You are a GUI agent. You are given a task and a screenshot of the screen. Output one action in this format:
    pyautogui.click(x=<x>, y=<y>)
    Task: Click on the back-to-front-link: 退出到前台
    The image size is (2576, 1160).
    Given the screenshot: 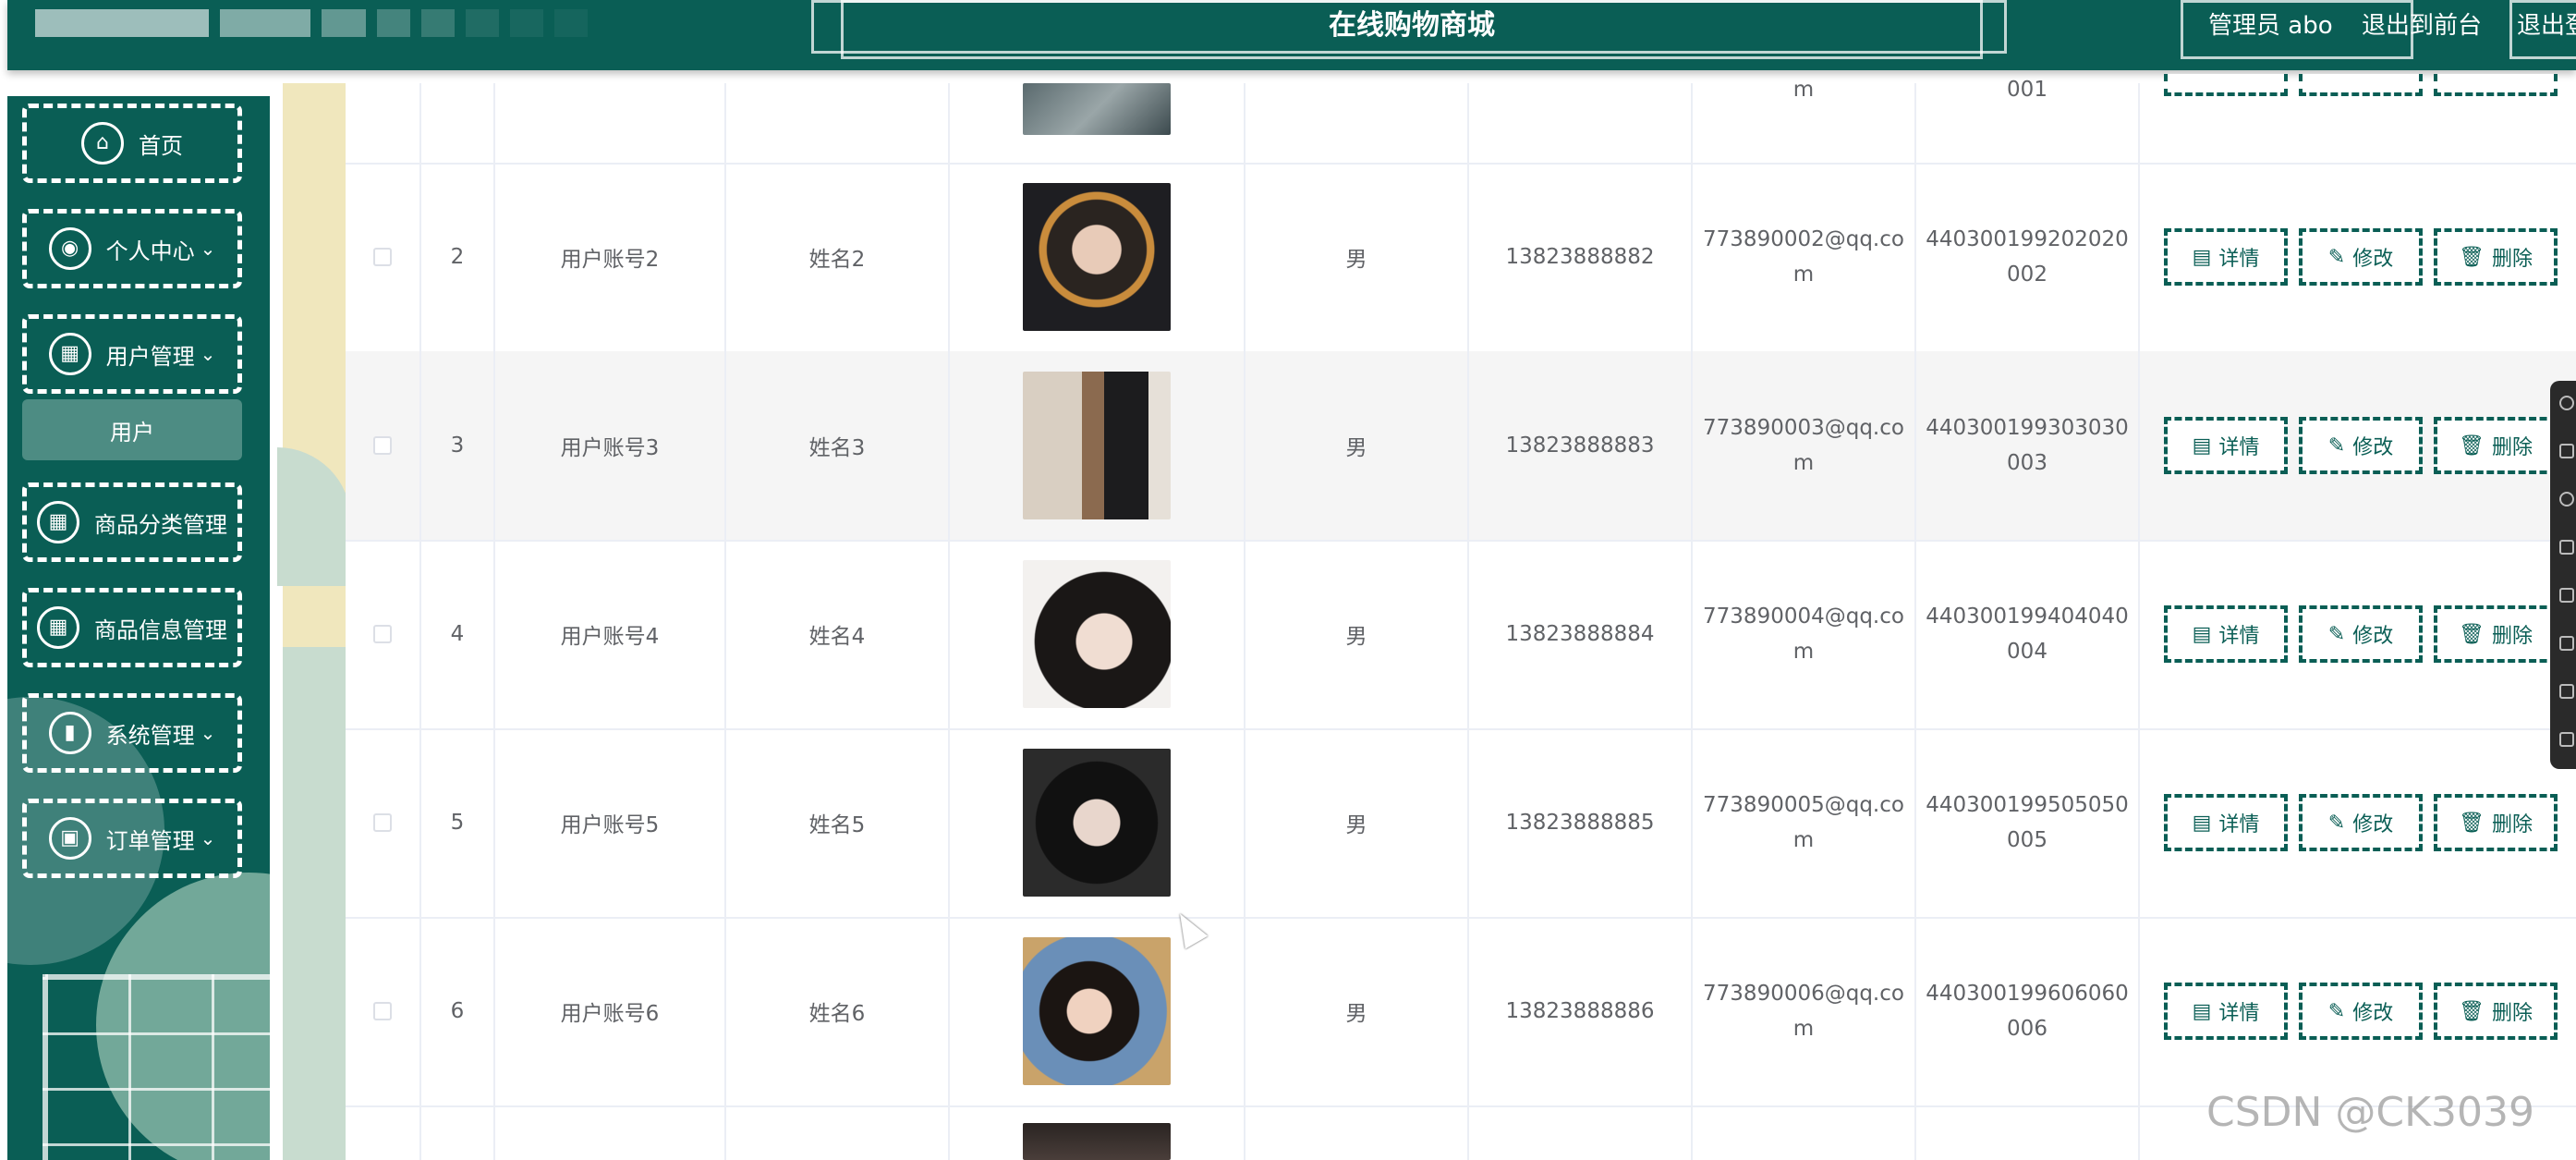 What is the action you would take?
    pyautogui.click(x=2422, y=25)
    